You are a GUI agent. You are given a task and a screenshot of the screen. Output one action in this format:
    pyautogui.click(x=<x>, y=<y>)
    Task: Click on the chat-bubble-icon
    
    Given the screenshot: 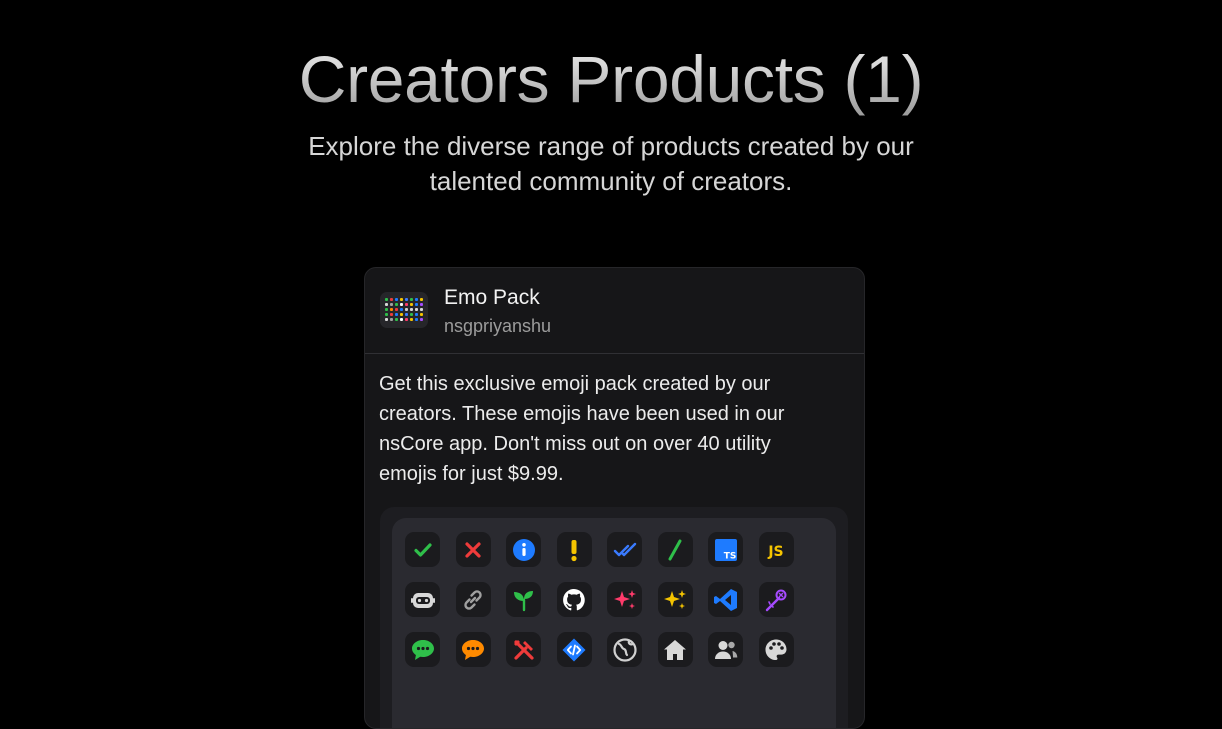 What is the action you would take?
    pyautogui.click(x=422, y=649)
    